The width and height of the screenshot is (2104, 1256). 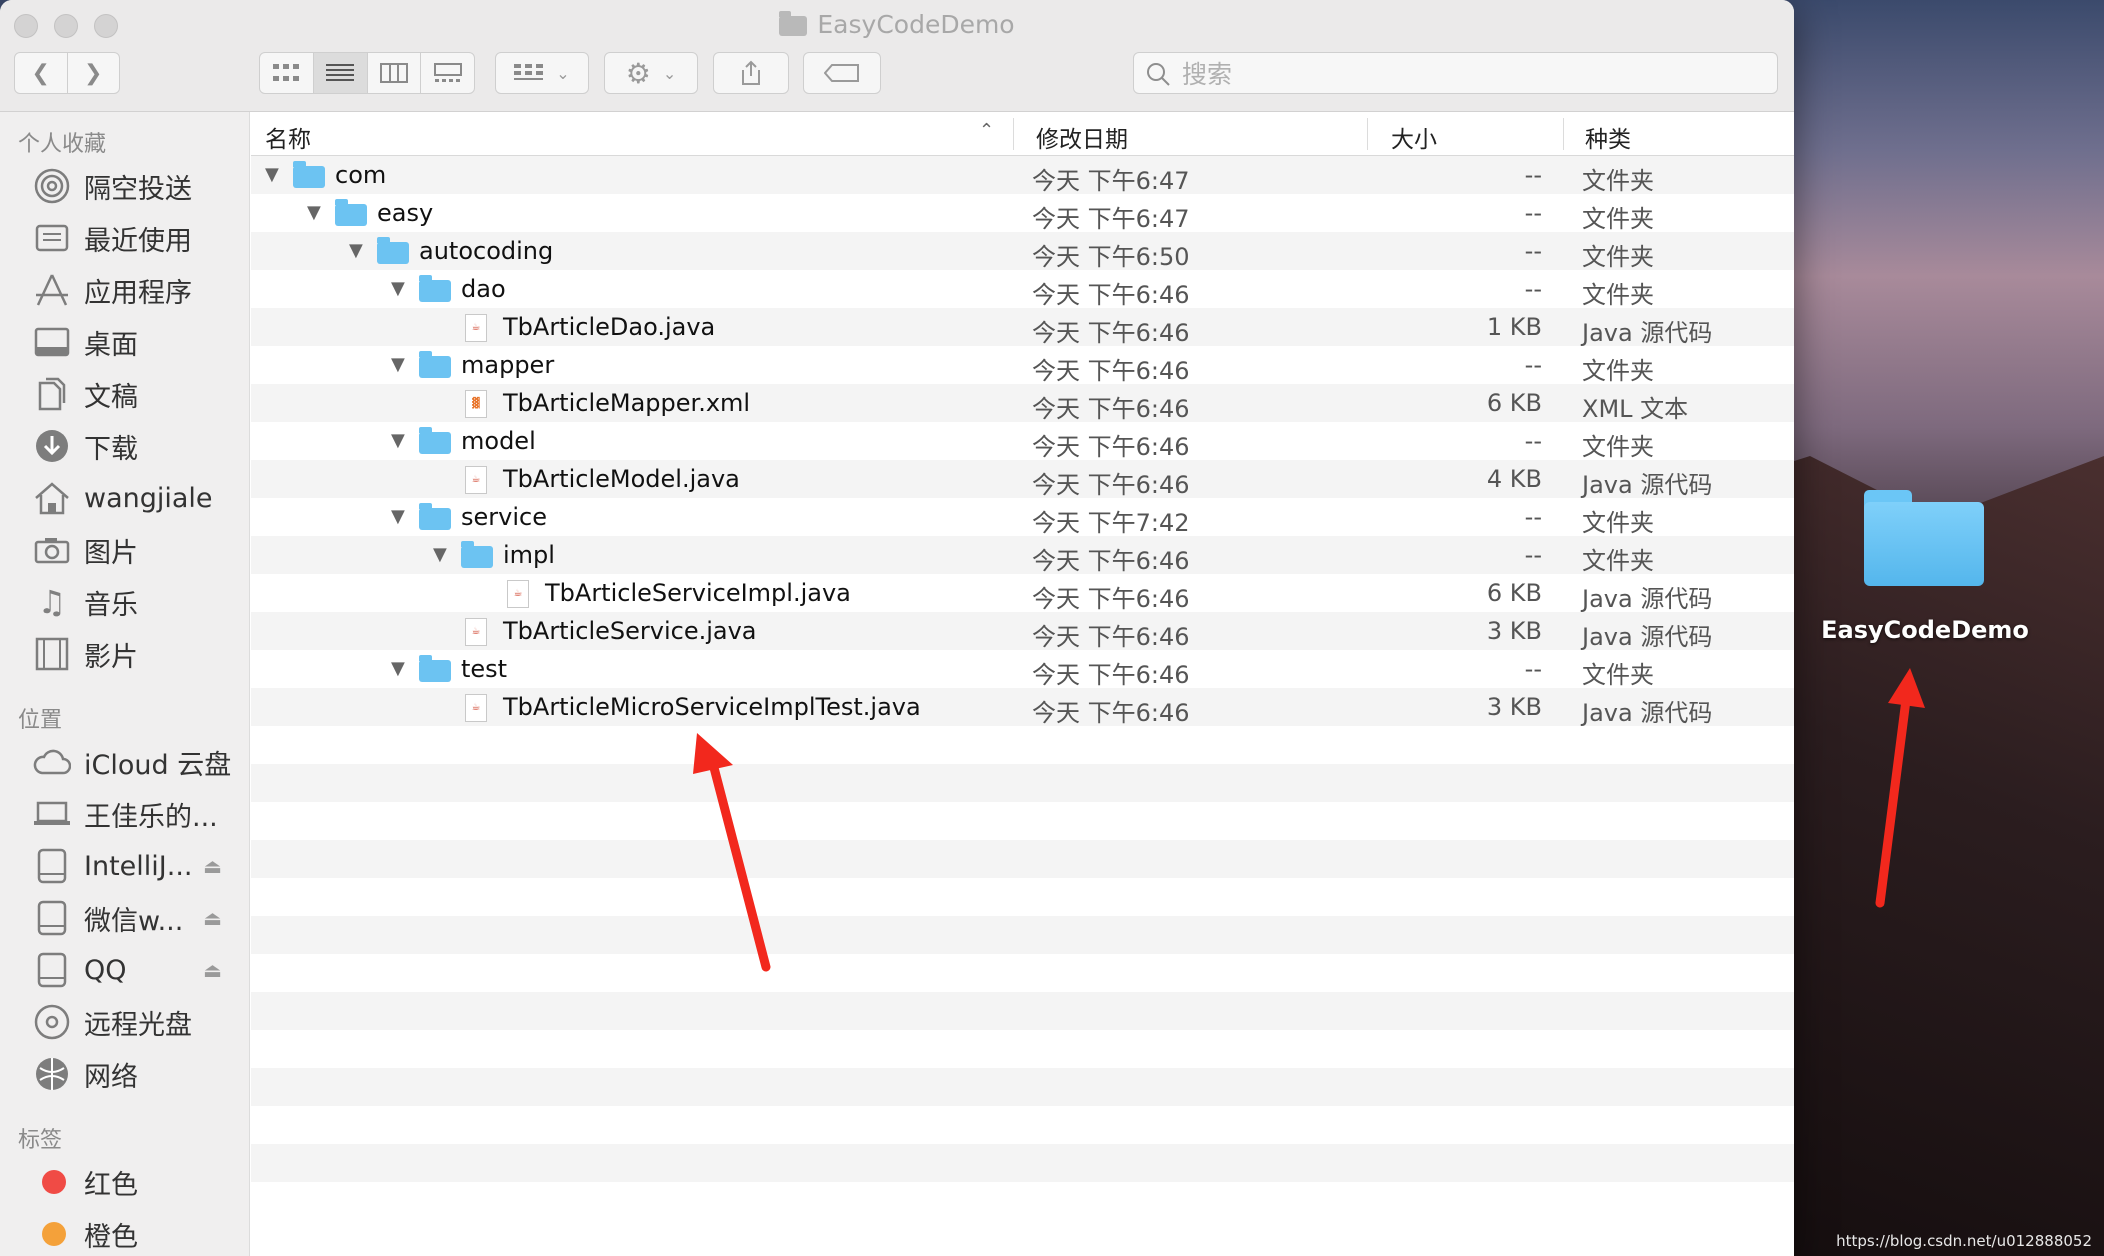 I want to click on table-row: ▓ TbArticleMapper.xml 今天 下午6:46 6 KB XML 文本, so click(x=1022, y=403).